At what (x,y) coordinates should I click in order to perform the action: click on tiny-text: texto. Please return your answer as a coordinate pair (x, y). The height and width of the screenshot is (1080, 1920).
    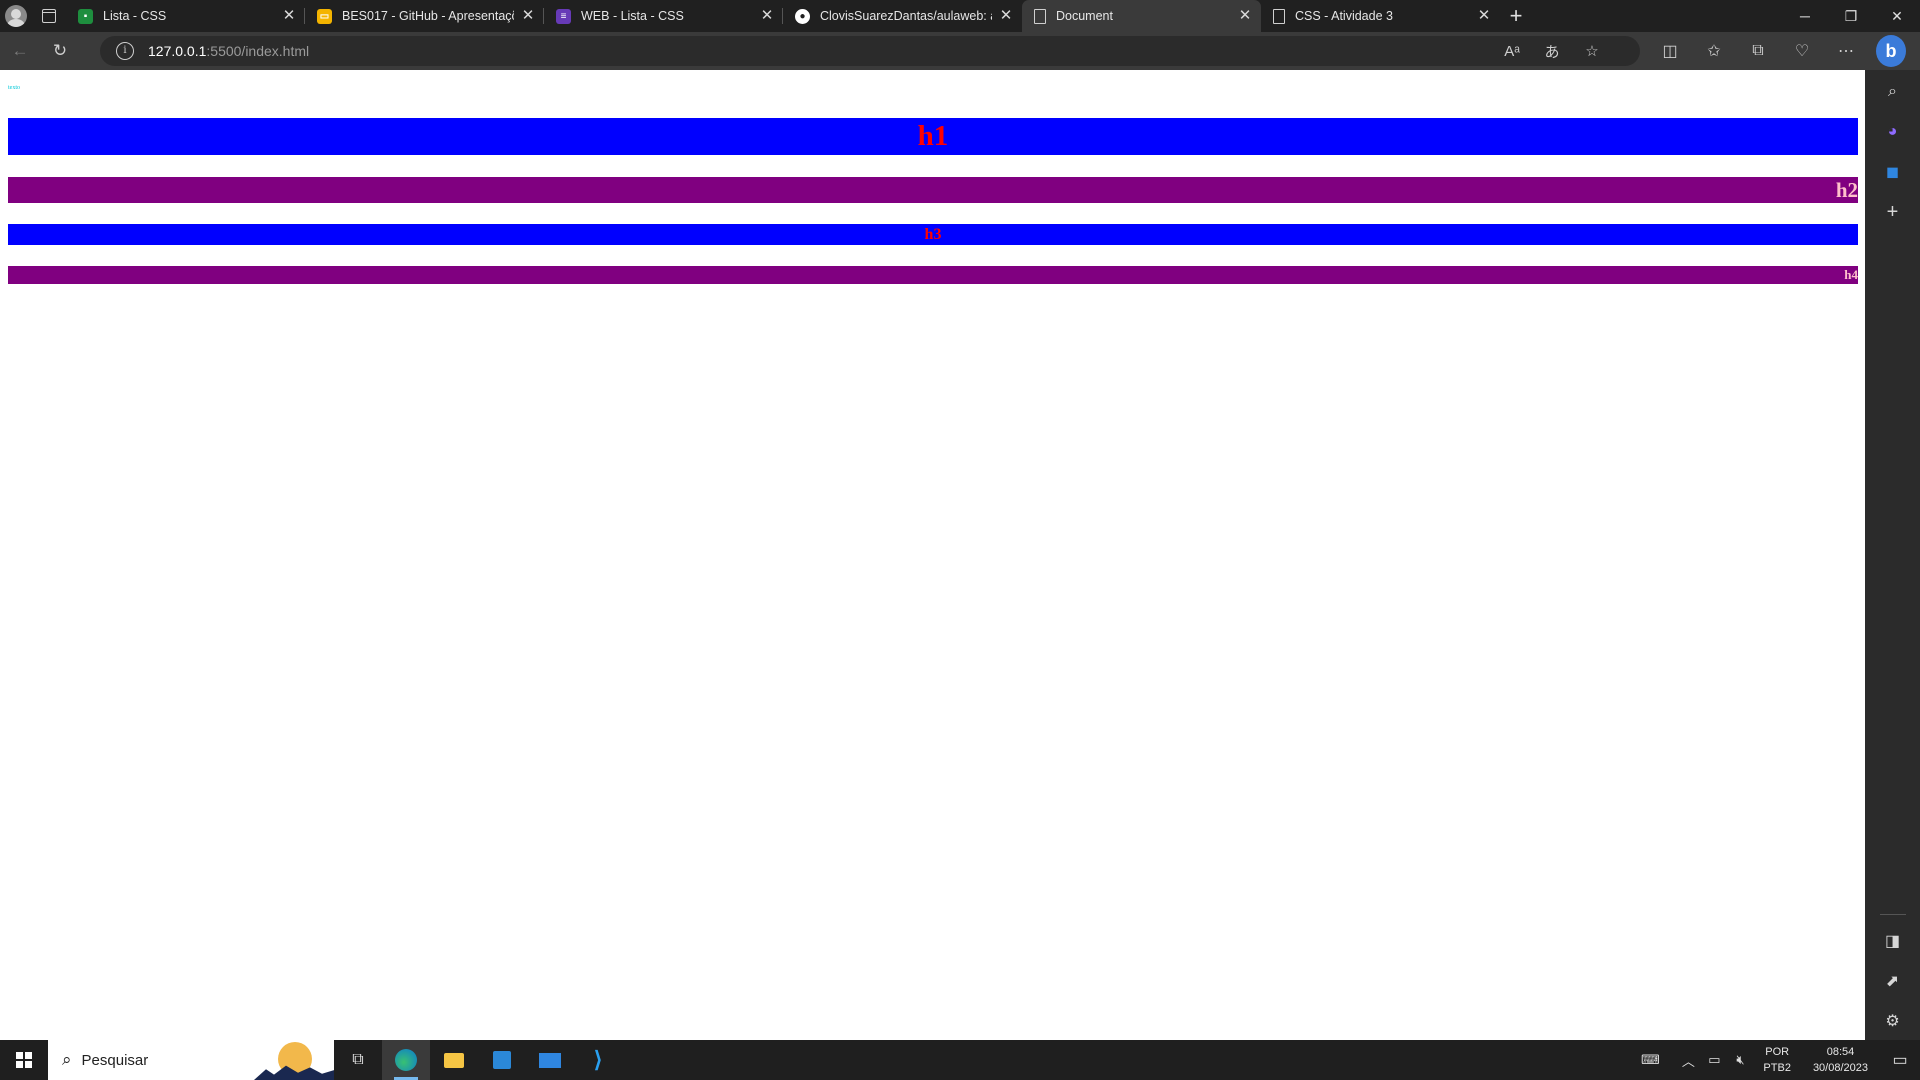
    Looking at the image, I should click on (14, 88).